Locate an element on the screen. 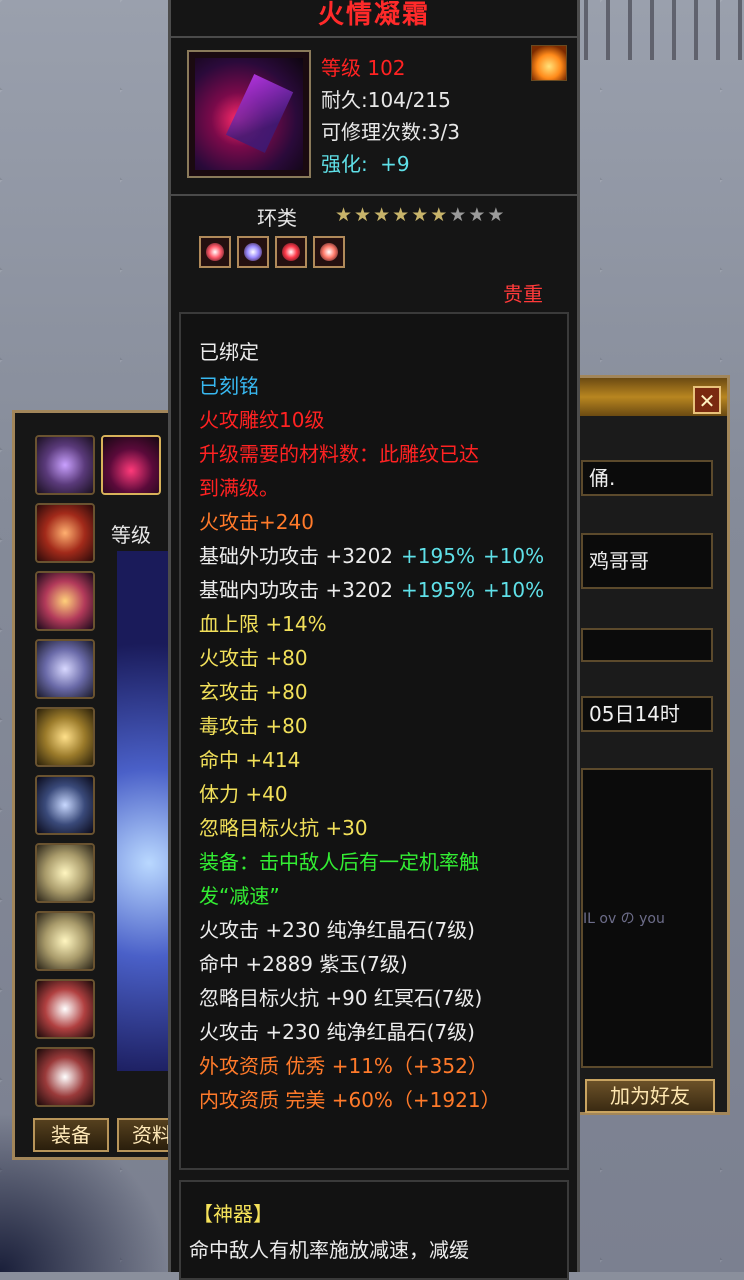  attribute-line: 火攻雕纹10级 is located at coordinates (261, 418).